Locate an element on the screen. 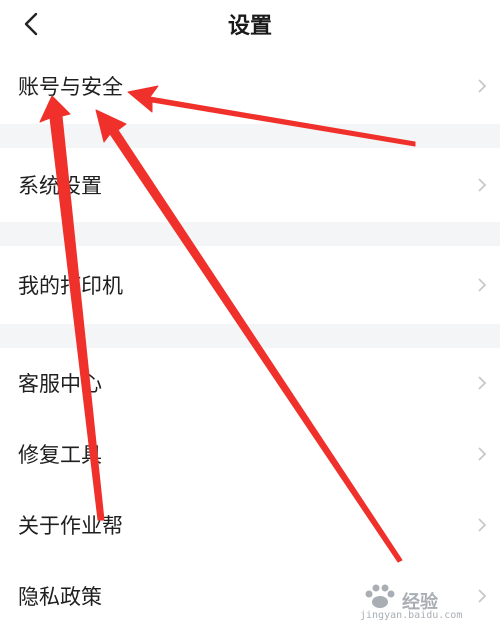 The image size is (500, 632). page-title: 设置 is located at coordinates (249, 26).